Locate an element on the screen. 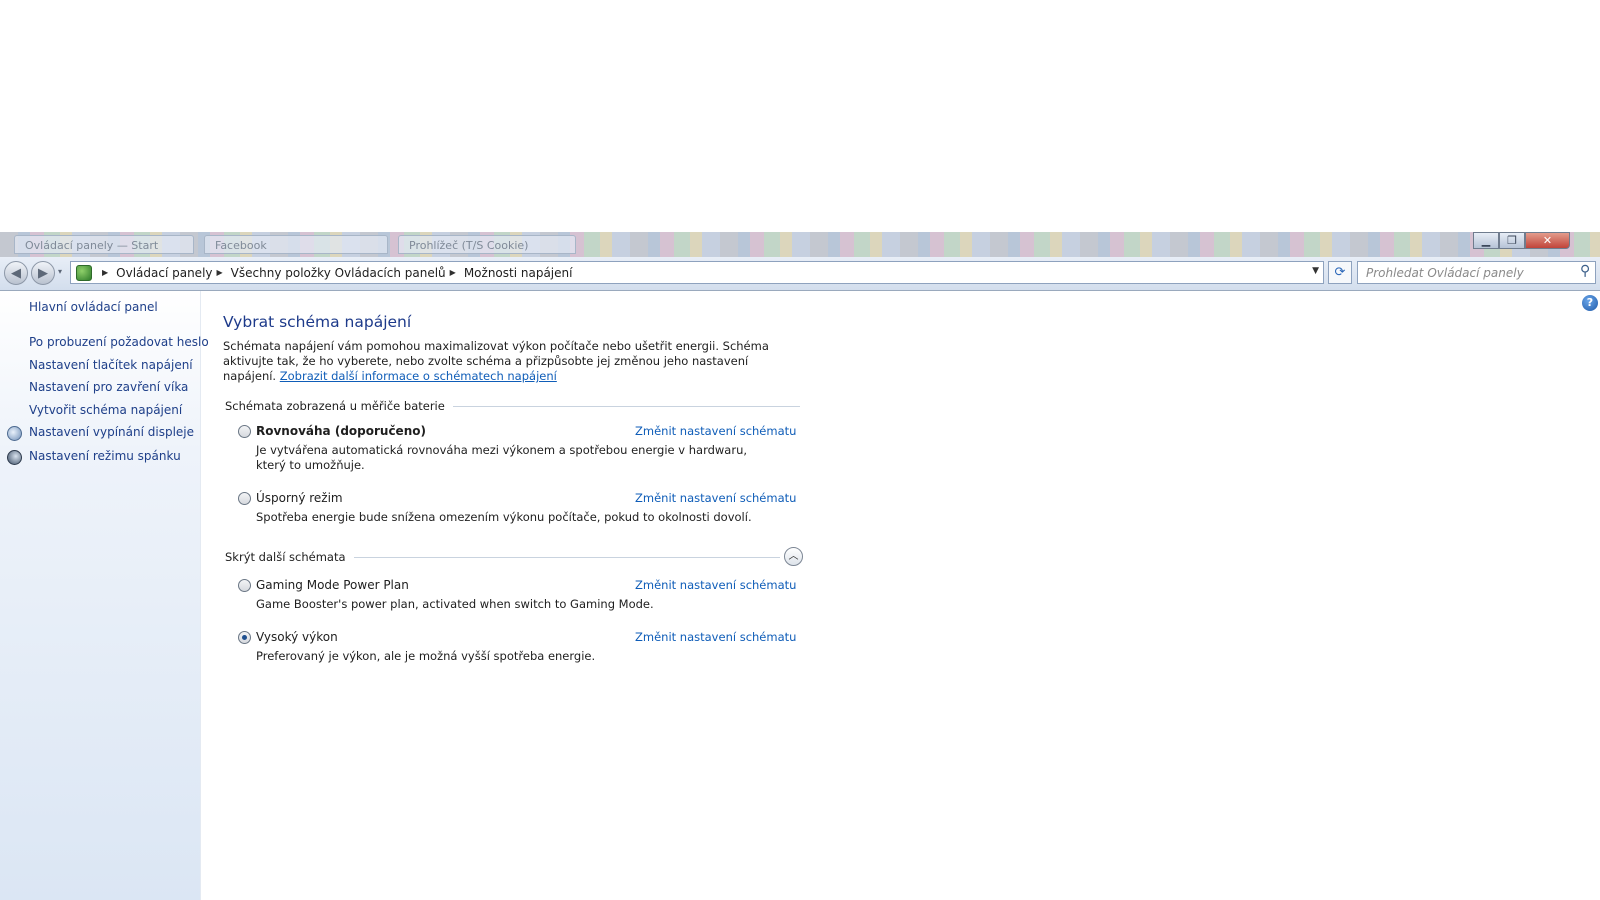  plan-name: Úsporný režim is located at coordinates (299, 498).